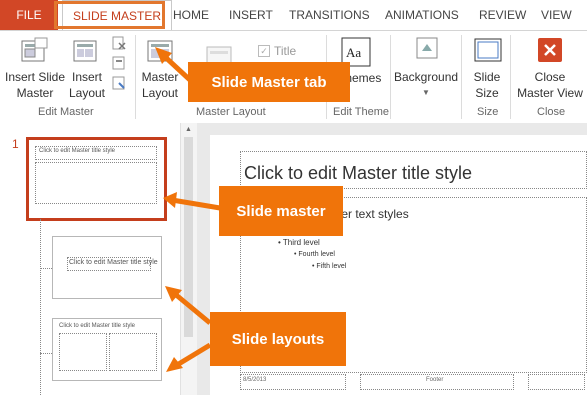 The width and height of the screenshot is (587, 395). What do you see at coordinates (426, 92) in the screenshot?
I see `background-dropdown-icon: ▼` at bounding box center [426, 92].